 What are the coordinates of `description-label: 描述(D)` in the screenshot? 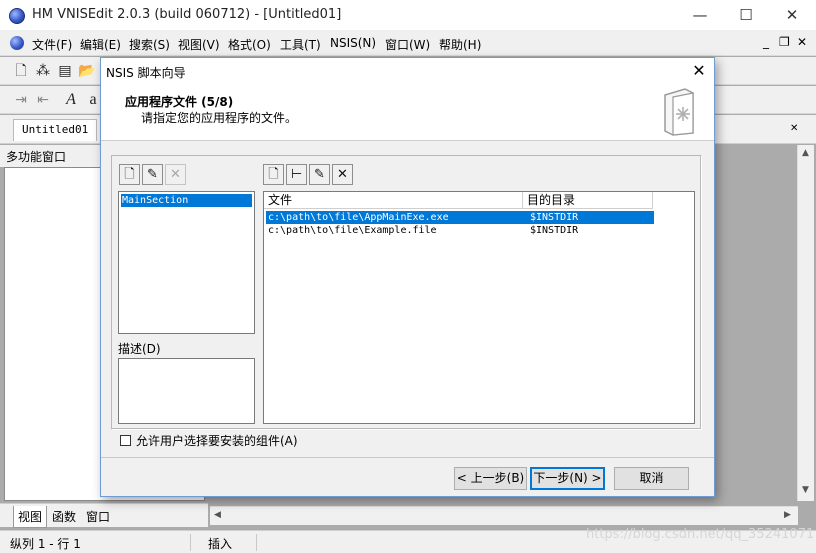 It's located at (139, 349).